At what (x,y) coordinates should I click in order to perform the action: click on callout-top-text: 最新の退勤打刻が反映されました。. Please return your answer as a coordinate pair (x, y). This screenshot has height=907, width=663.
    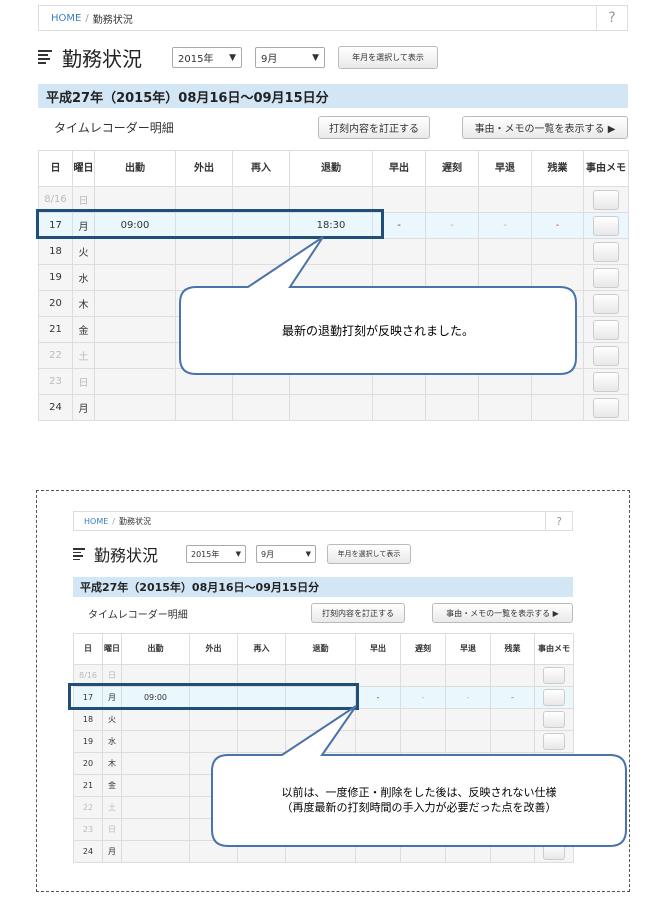
    Looking at the image, I should click on (377, 330).